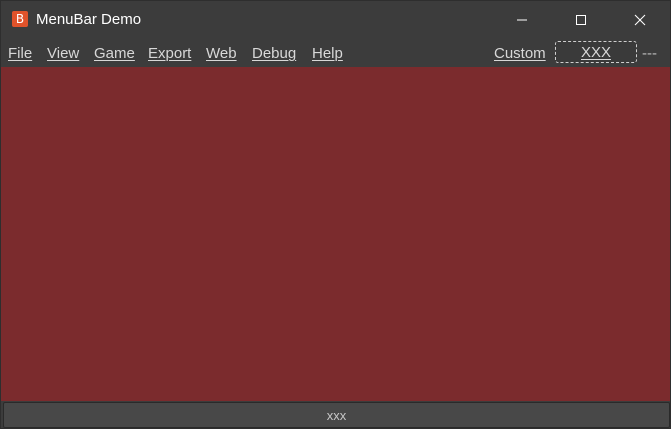  I want to click on maximize-icon, so click(581, 19).